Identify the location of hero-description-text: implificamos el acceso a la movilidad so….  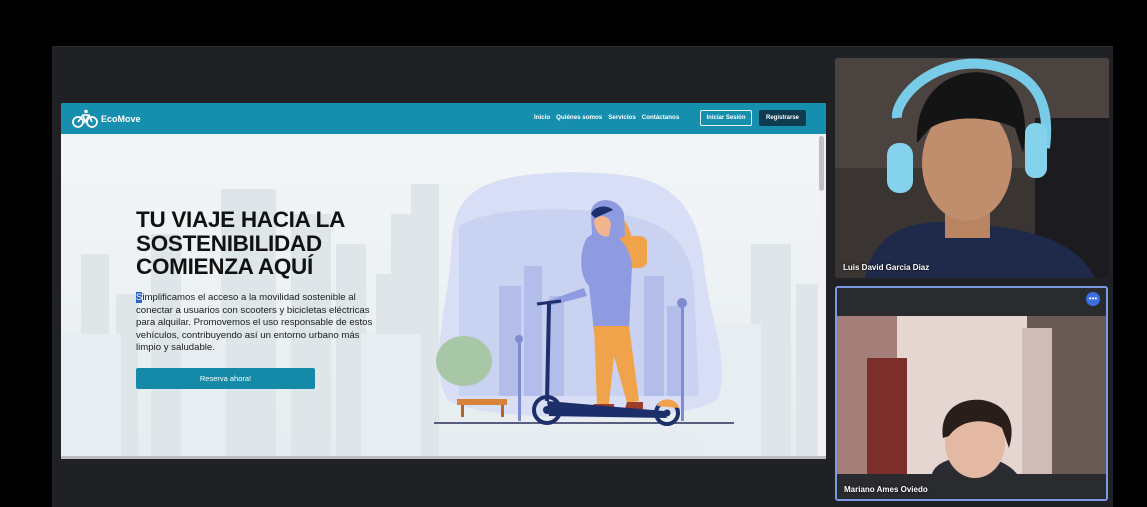
(254, 323).